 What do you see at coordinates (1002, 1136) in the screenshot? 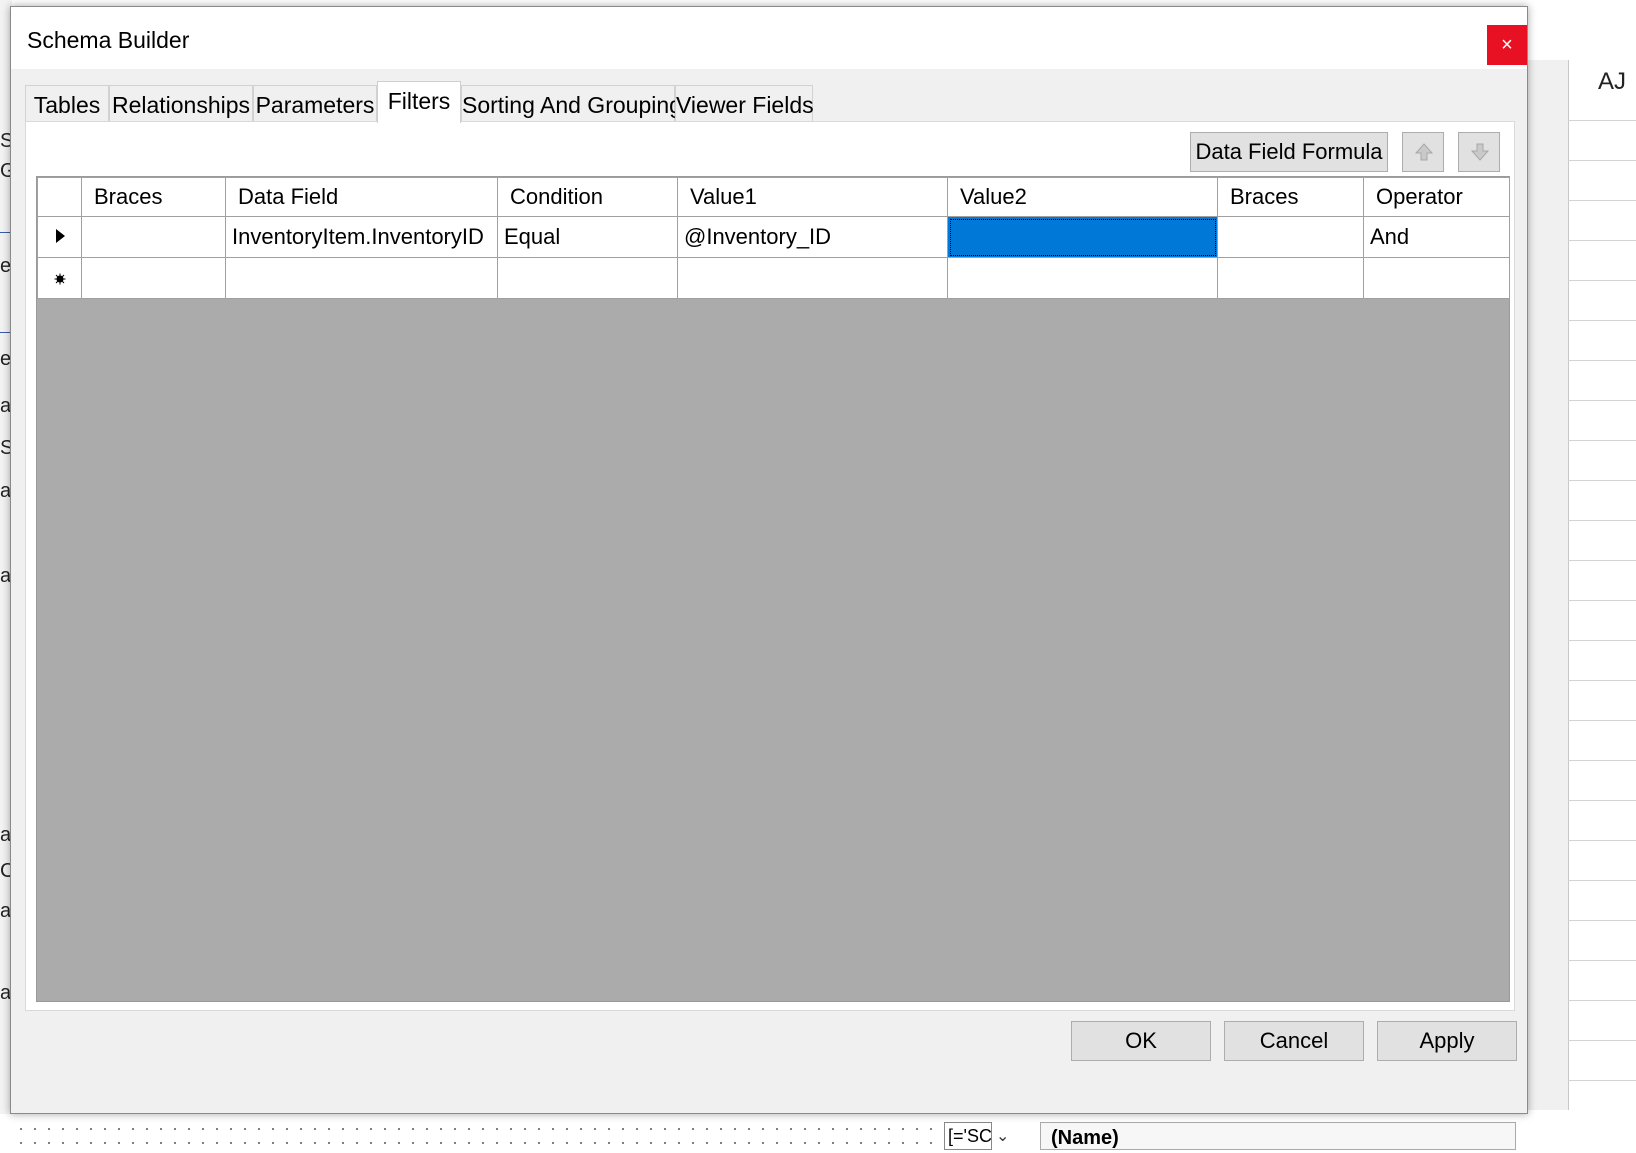
I see `chevron-down-icon: ⌄` at bounding box center [1002, 1136].